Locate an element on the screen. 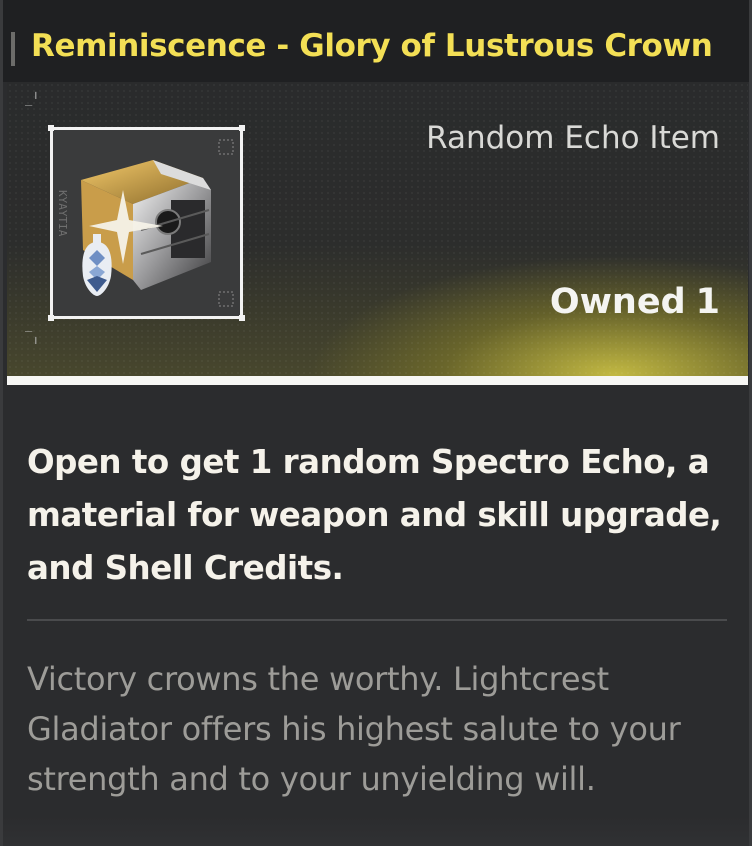  owned-count: Owned 1 is located at coordinates (635, 302).